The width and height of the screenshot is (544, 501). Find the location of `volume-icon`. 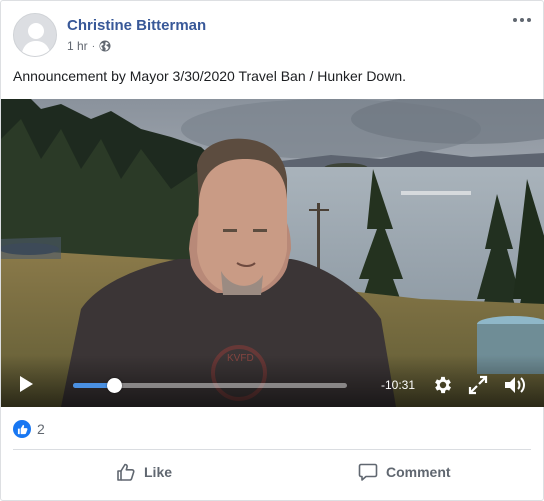

volume-icon is located at coordinates (515, 385).